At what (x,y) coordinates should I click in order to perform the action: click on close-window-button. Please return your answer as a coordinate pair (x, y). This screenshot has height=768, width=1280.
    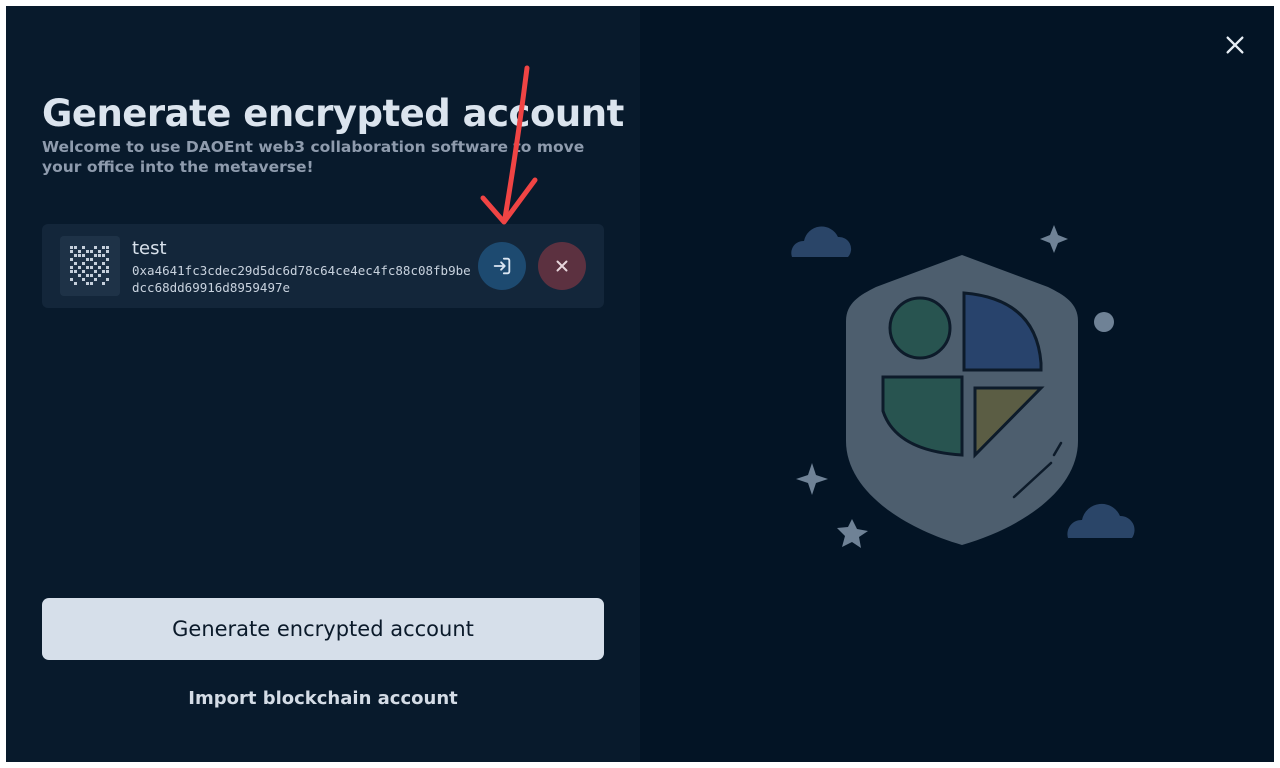
    Looking at the image, I should click on (1235, 45).